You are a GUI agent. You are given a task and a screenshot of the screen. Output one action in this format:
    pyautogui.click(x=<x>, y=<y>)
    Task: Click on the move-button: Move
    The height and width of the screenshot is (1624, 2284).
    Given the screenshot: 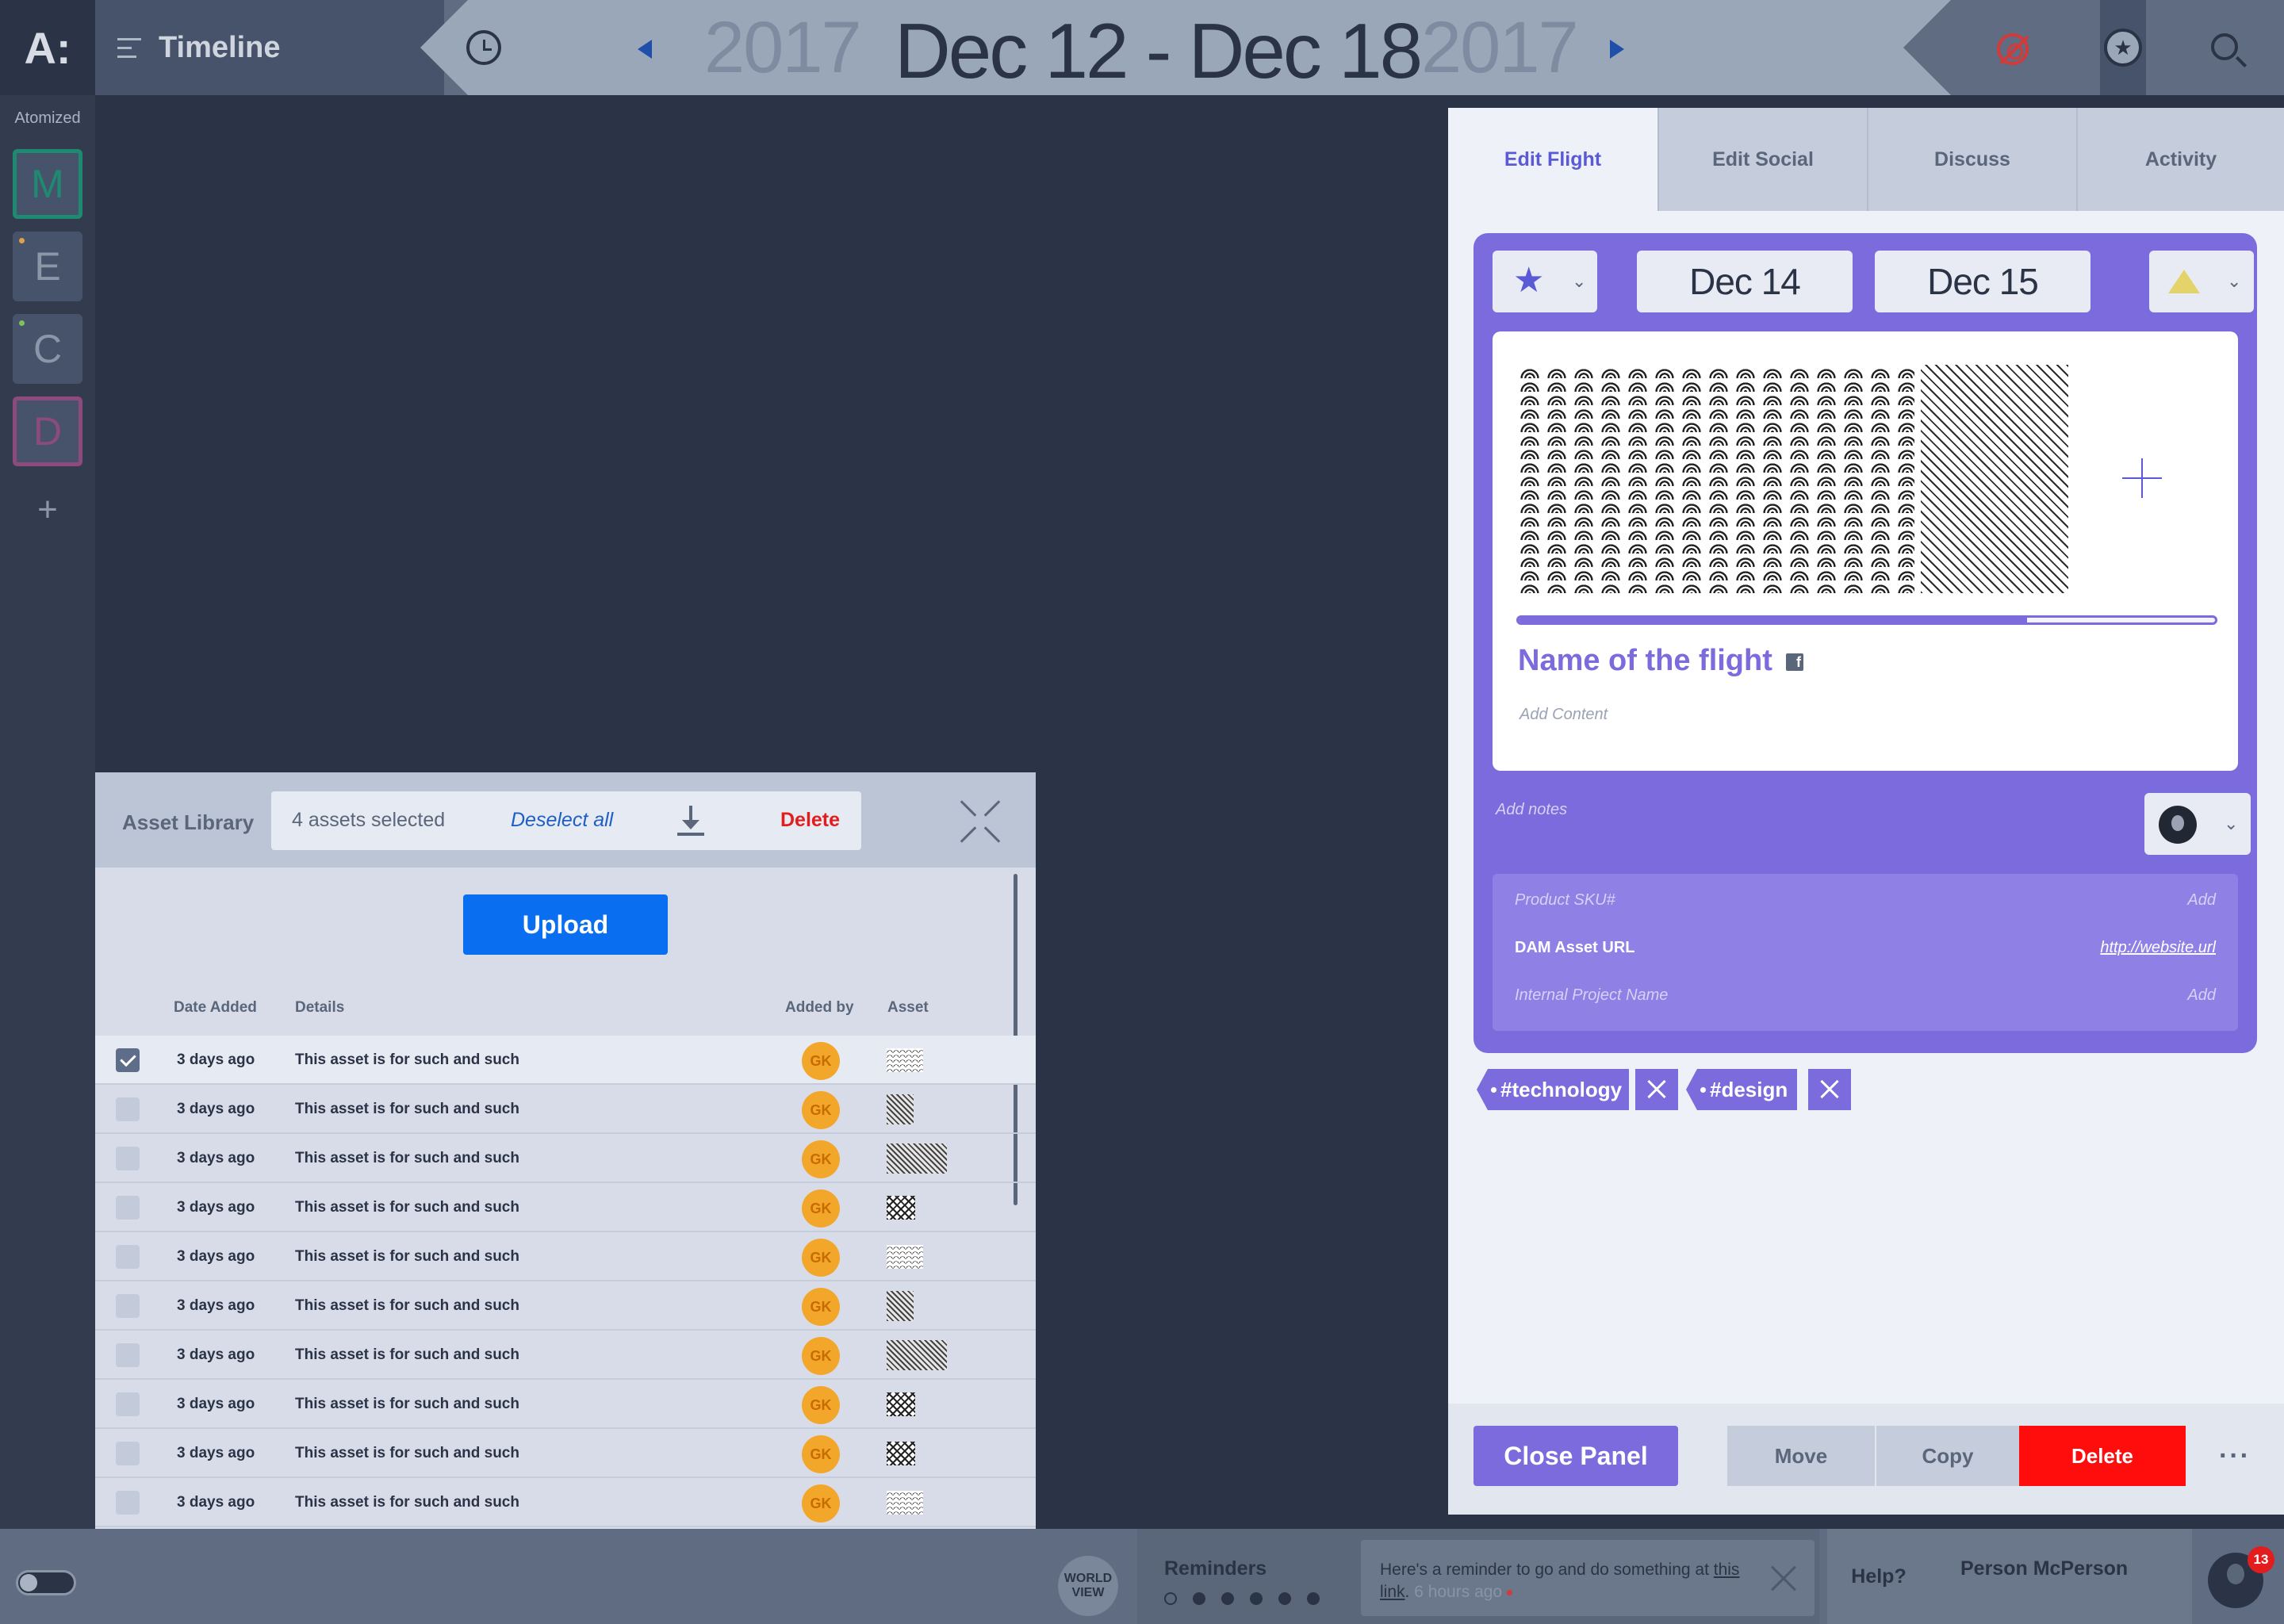 What is the action you would take?
    pyautogui.click(x=1801, y=1456)
    